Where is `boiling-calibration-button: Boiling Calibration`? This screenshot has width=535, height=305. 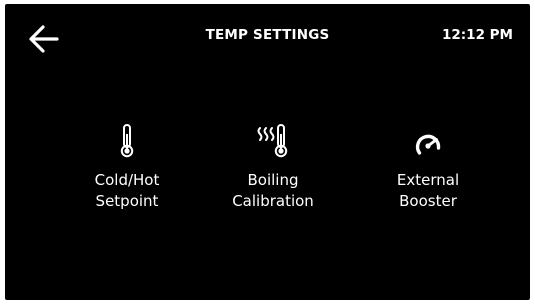 boiling-calibration-button: Boiling Calibration is located at coordinates (273, 172).